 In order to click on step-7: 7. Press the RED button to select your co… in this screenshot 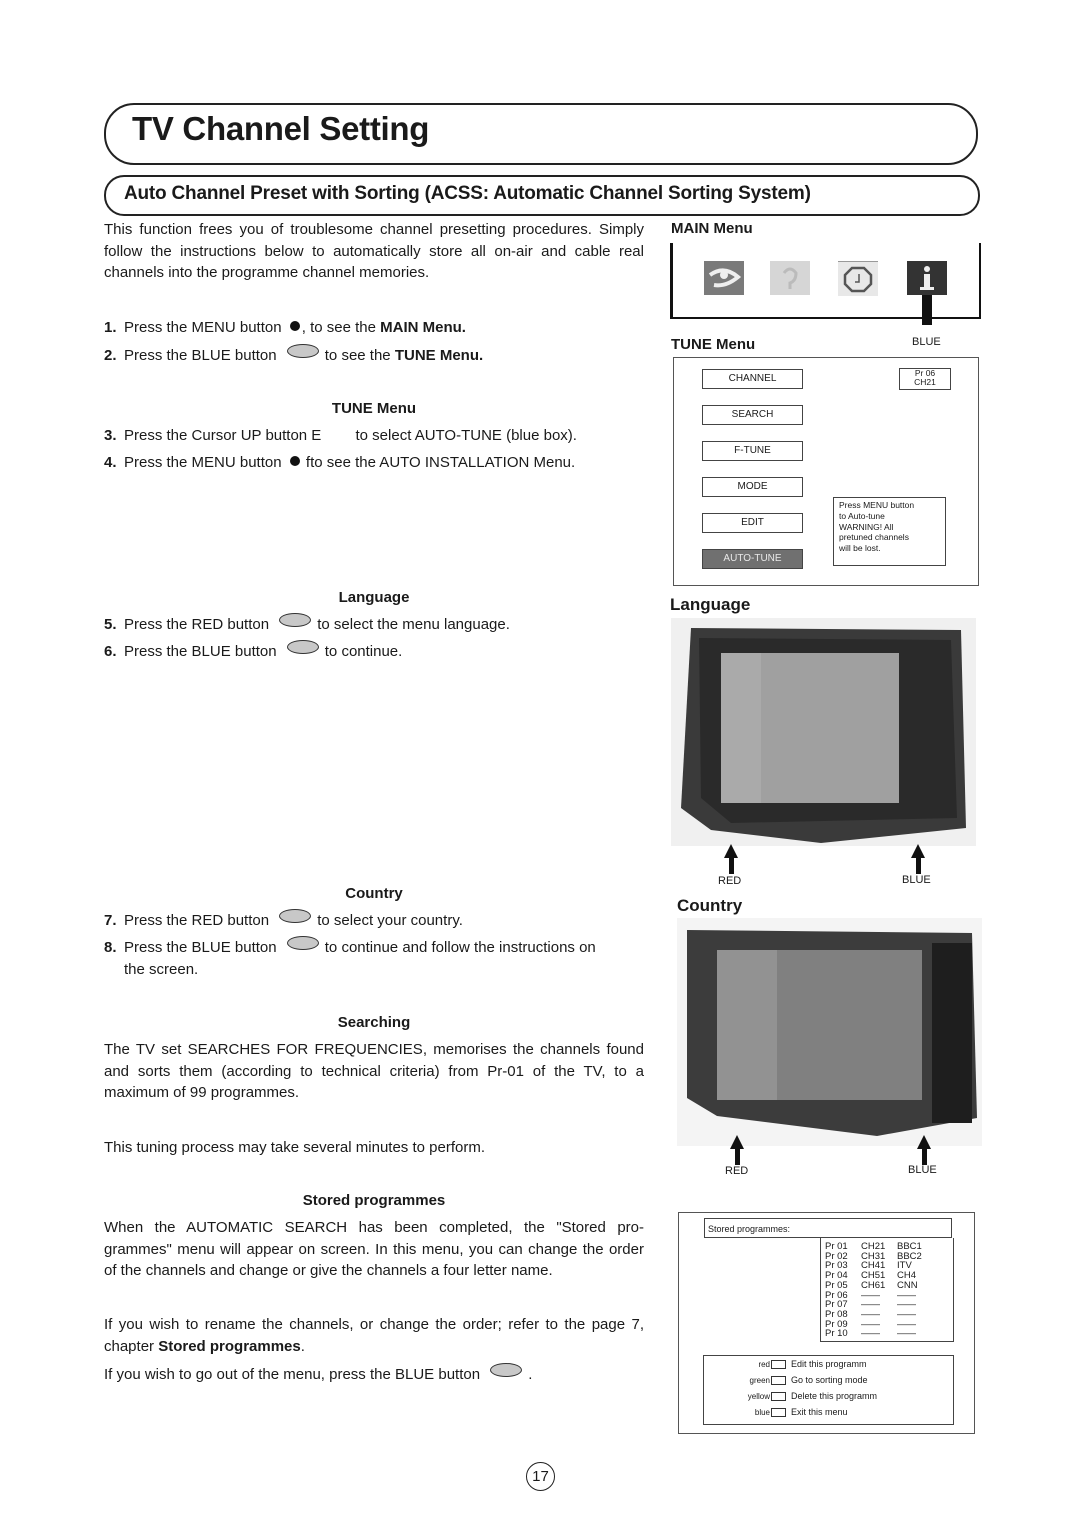, I will do `click(376, 920)`.